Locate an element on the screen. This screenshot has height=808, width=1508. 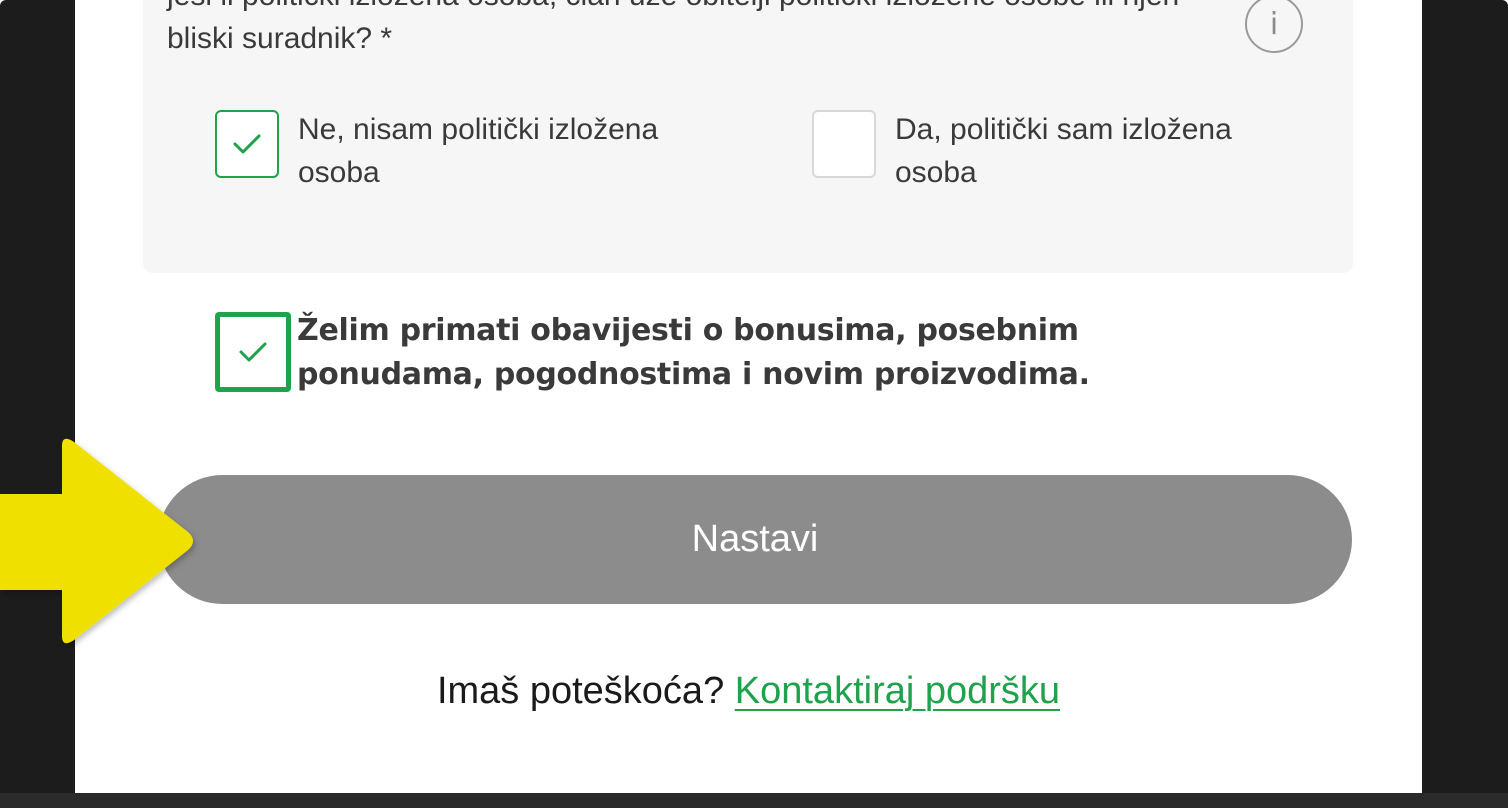
info-glyph: i is located at coordinates (1274, 24).